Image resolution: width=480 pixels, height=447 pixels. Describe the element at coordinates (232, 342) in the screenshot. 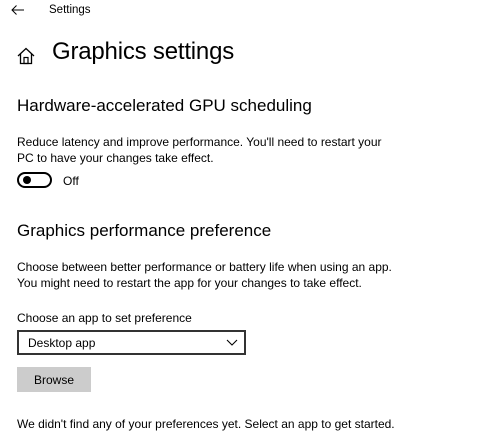

I see `chevron-down-icon` at that location.